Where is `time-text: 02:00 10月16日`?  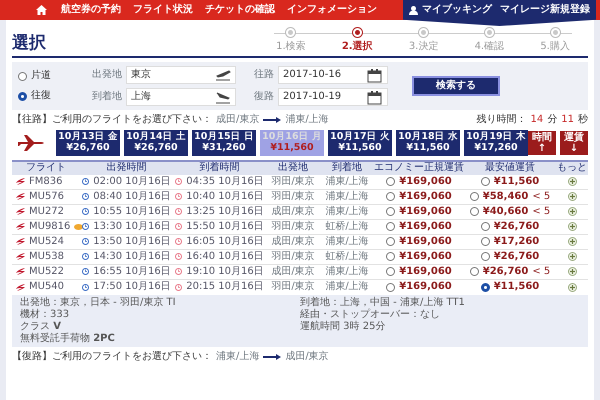 time-text: 02:00 10月16日 is located at coordinates (132, 182).